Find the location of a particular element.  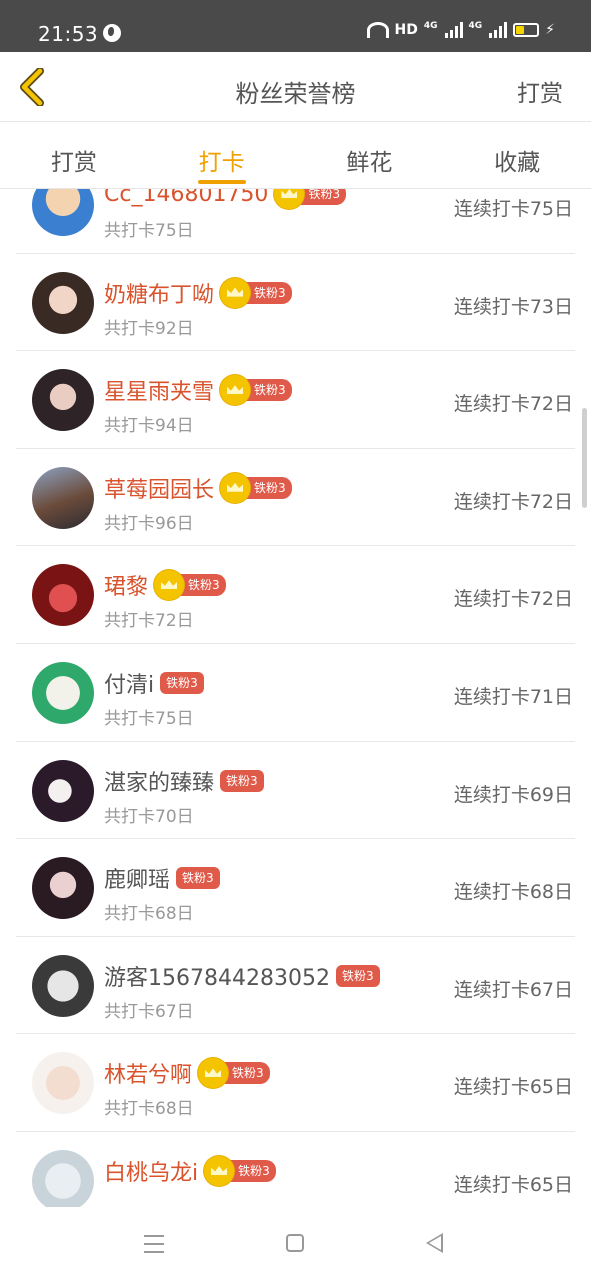

fan-row: 湛家的臻臻 铁粉3 共打卡70日 连续打卡69日 is located at coordinates (295, 791).